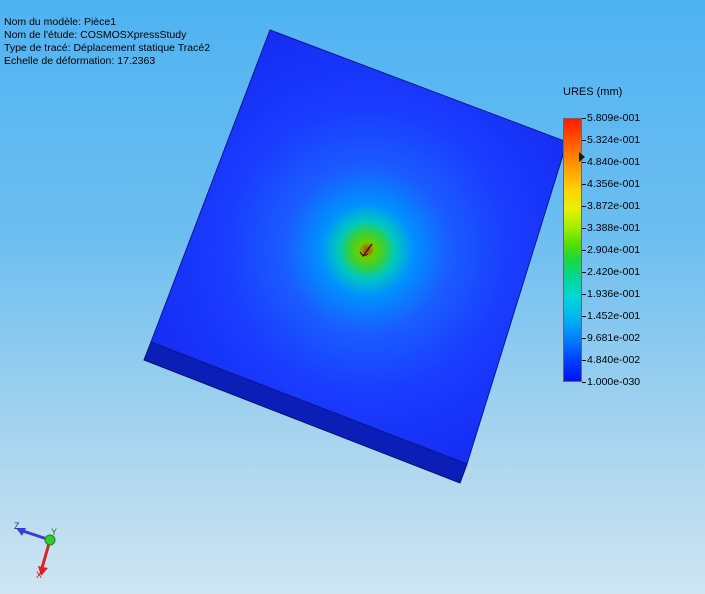 The width and height of the screenshot is (705, 594). What do you see at coordinates (593, 92) in the screenshot?
I see `legend-title: URES (mm)` at bounding box center [593, 92].